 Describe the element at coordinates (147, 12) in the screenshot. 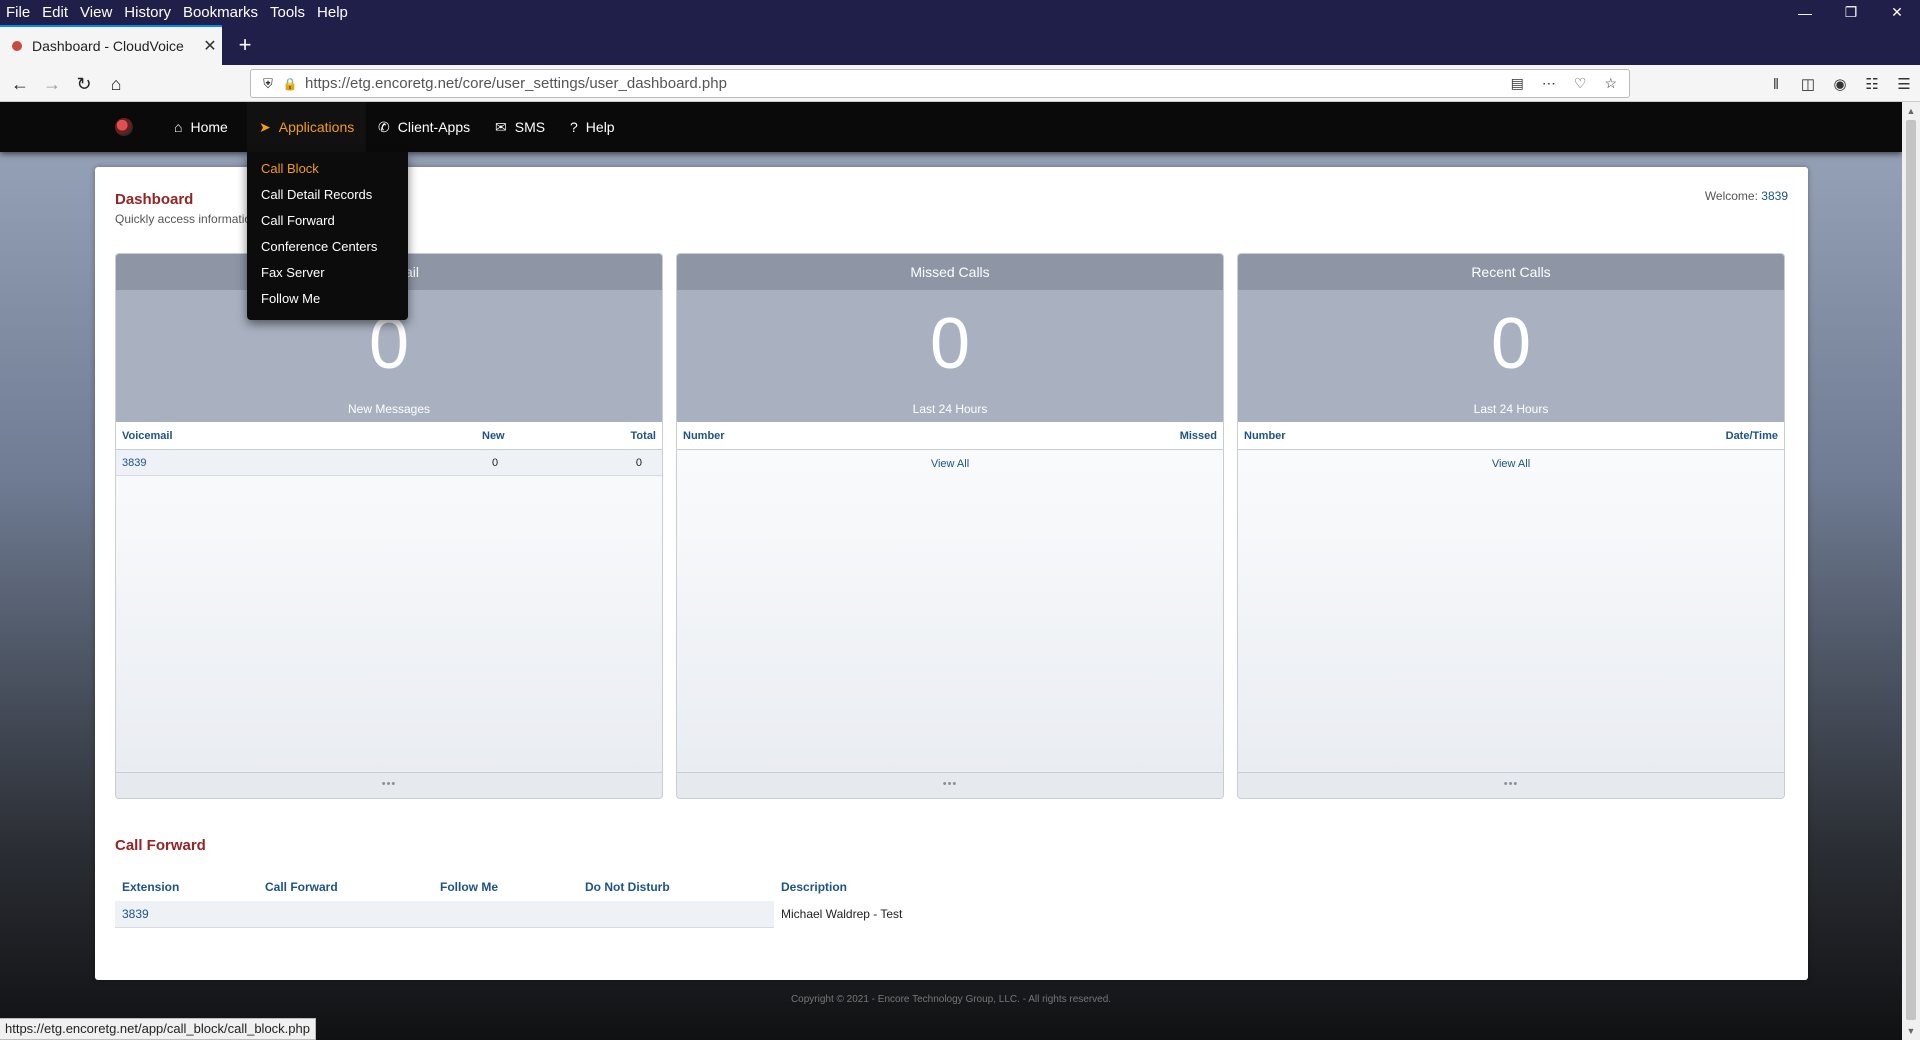

I see `menu-history: History` at that location.